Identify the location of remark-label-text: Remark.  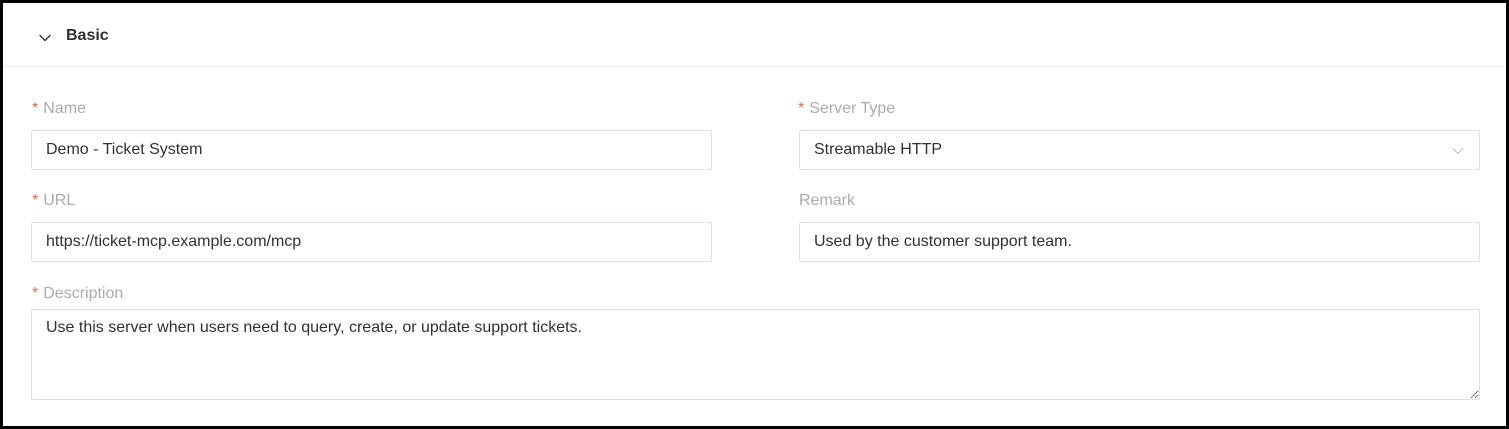
(827, 200).